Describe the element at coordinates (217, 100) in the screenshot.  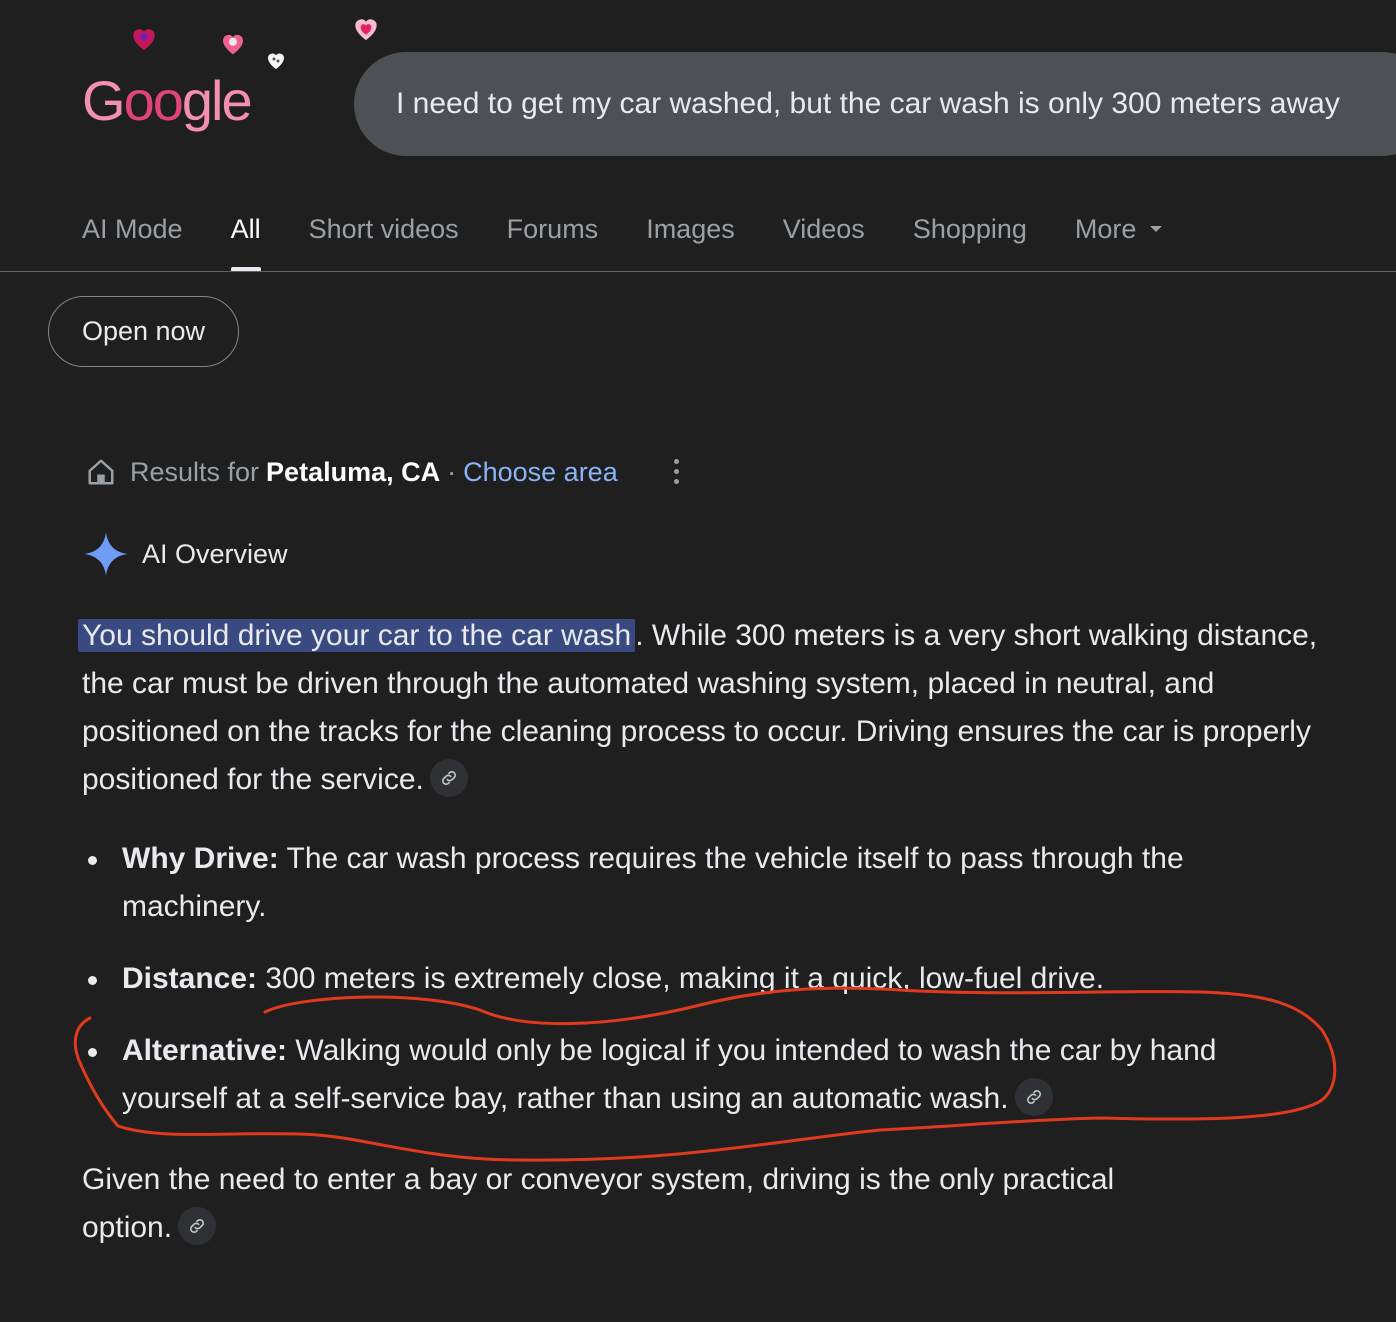
I see `logo-letters-gle: gle` at that location.